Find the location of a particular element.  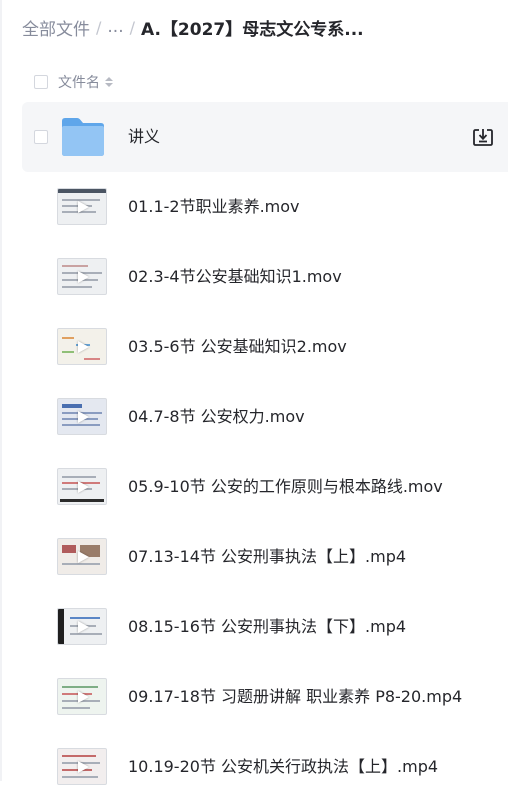

file-list-header: 文件名 is located at coordinates (265, 82).